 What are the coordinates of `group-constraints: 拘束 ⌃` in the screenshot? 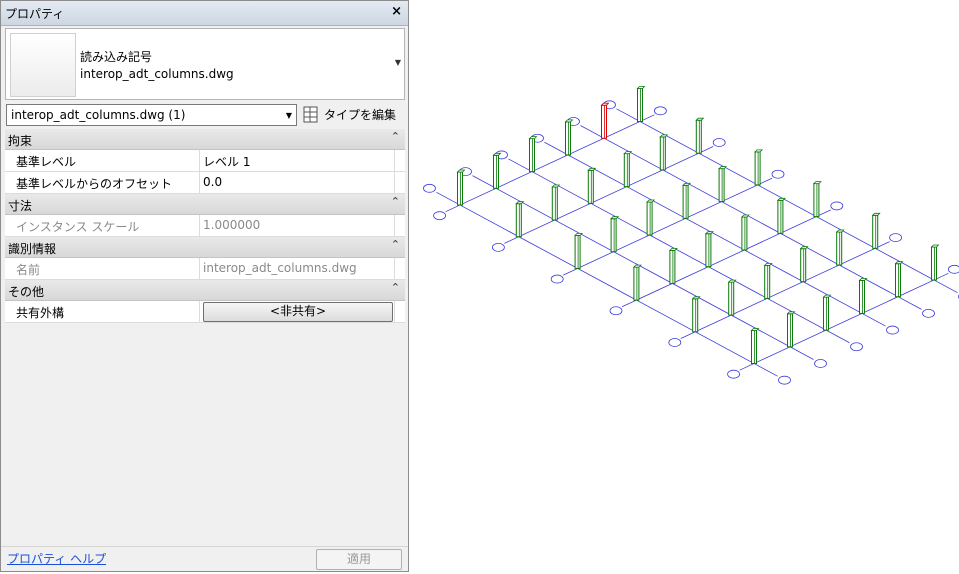 It's located at (205, 139).